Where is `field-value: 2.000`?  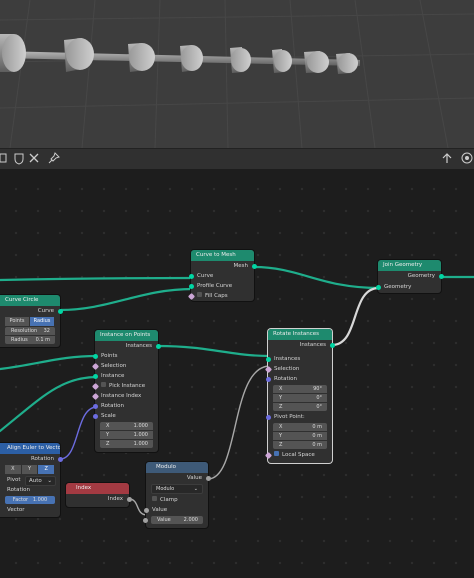
field-value: 2.000 is located at coordinates (190, 520).